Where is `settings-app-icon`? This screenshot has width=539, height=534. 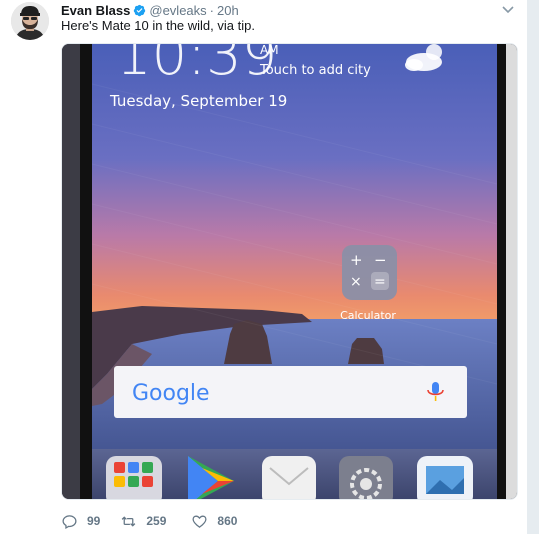 settings-app-icon is located at coordinates (366, 478).